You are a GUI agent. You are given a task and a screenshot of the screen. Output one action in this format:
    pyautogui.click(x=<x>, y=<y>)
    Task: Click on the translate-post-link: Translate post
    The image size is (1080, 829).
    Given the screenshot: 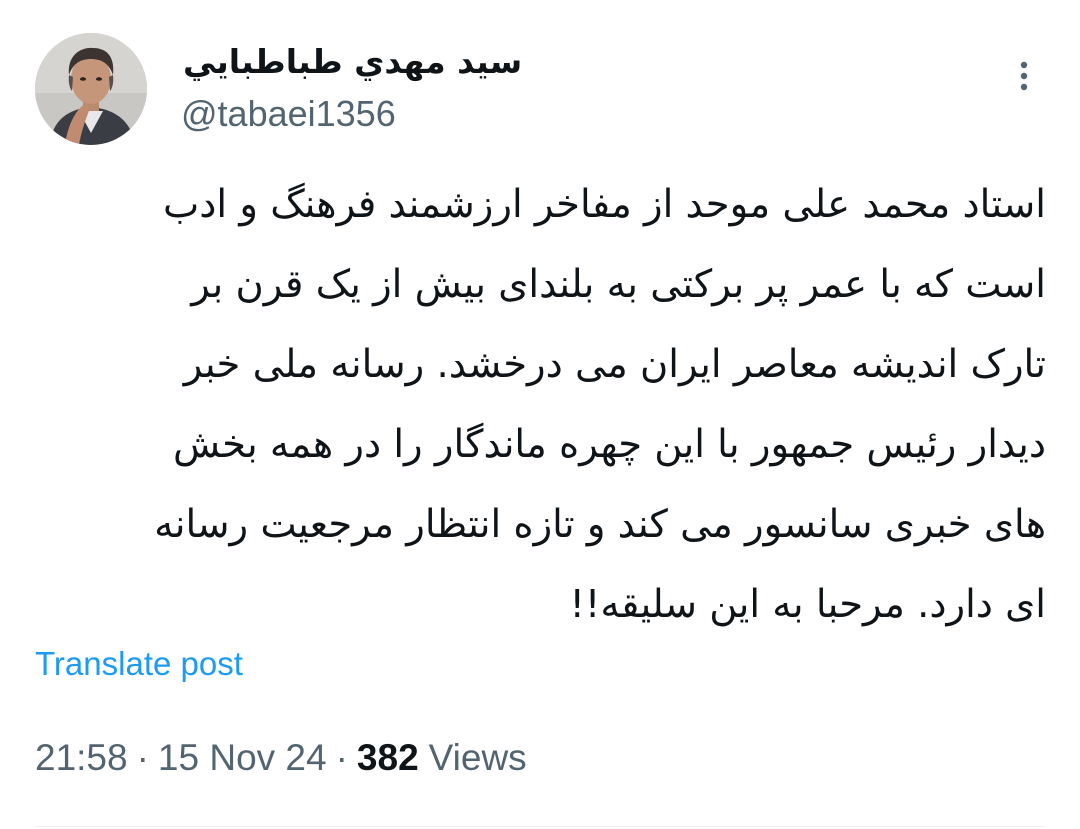 What is the action you would take?
    pyautogui.click(x=139, y=664)
    